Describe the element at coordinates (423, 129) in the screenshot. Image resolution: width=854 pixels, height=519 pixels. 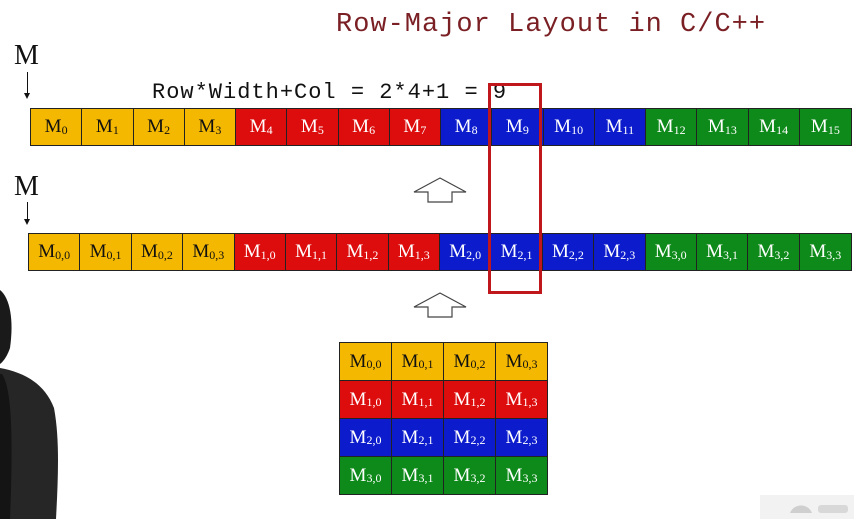
I see `element-index: 7` at that location.